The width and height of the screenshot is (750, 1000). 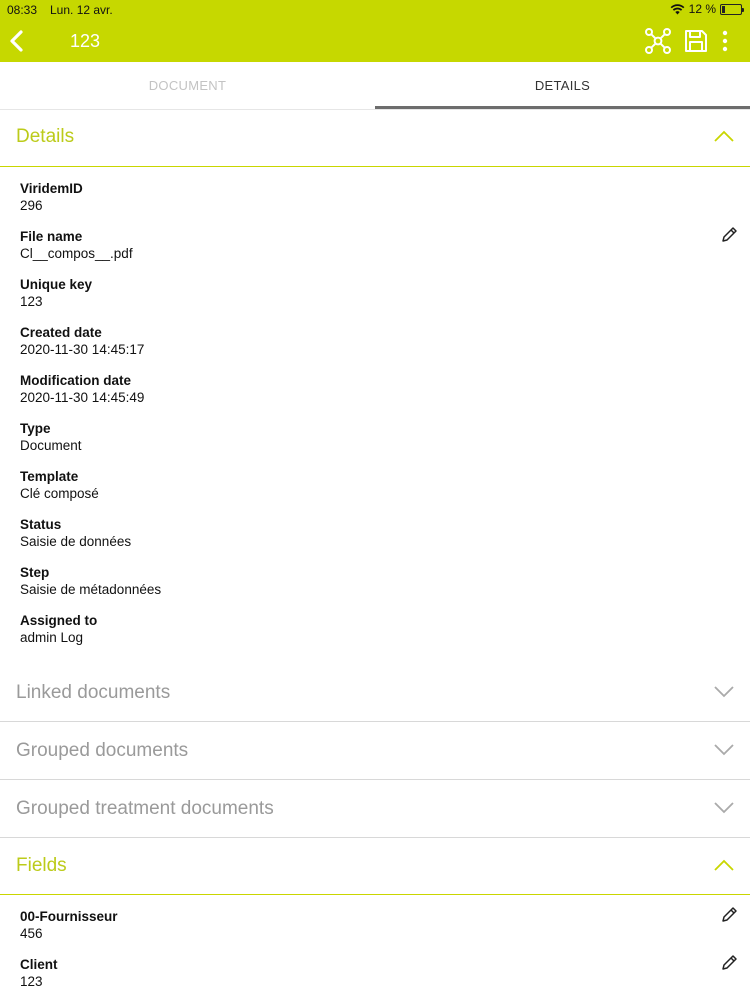 I want to click on detail-label: Created date, so click(x=61, y=332).